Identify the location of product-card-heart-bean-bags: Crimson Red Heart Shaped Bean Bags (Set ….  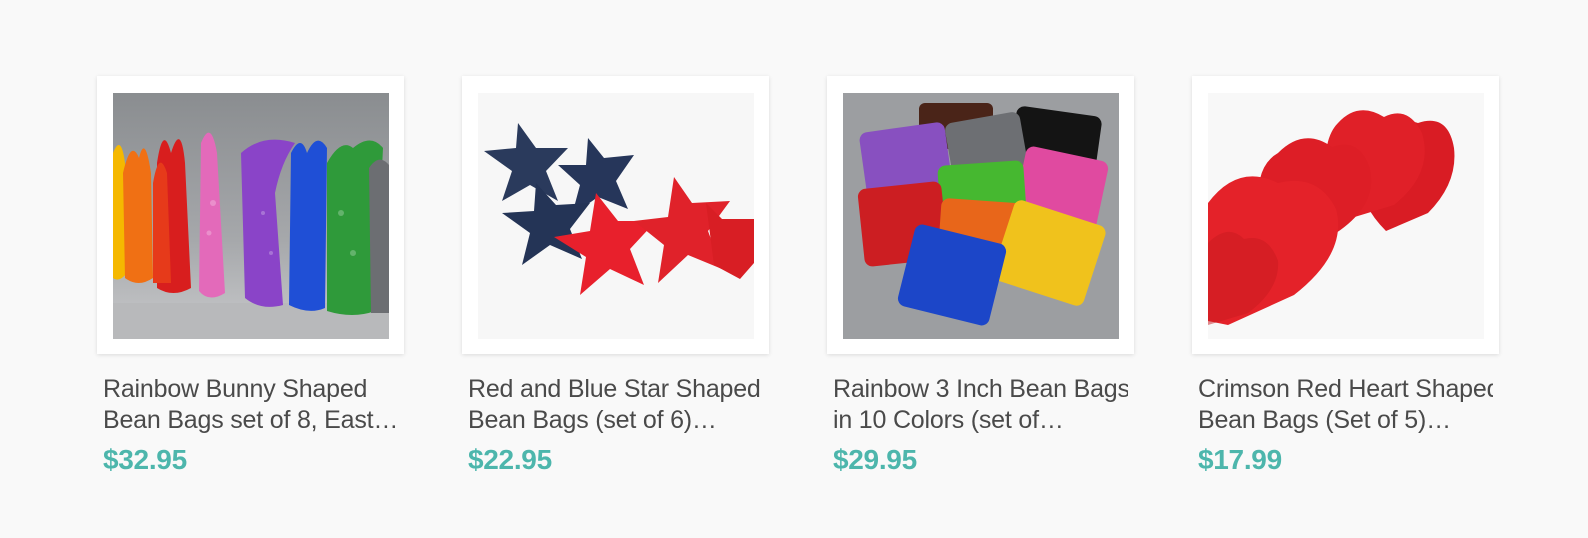
(1345, 276).